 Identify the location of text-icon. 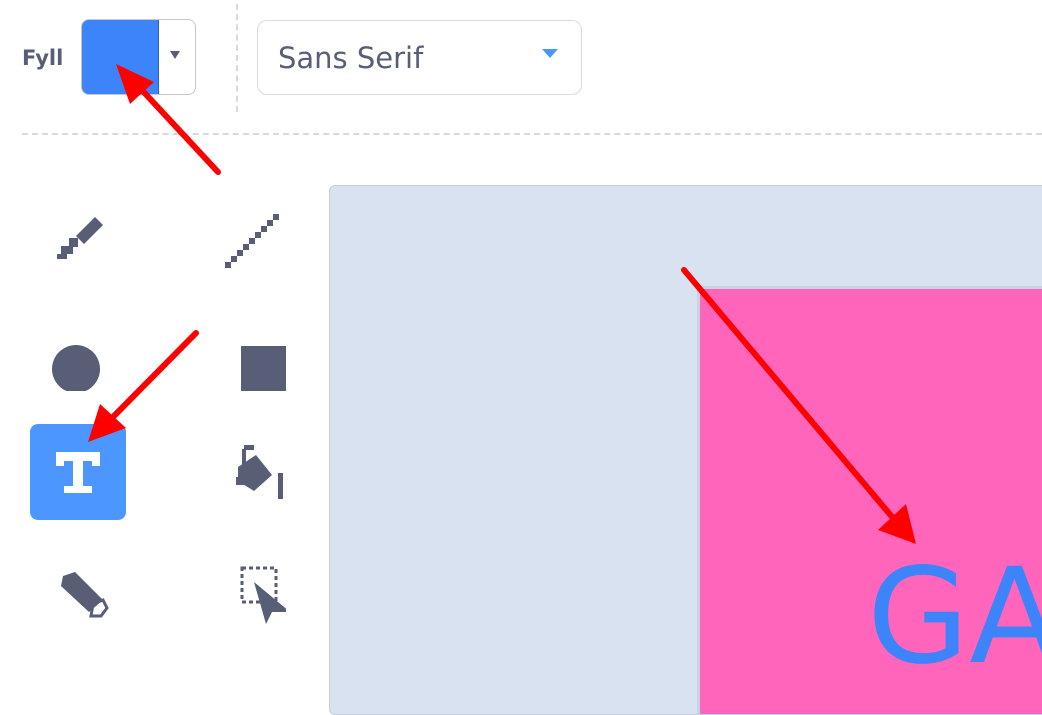
(78, 472).